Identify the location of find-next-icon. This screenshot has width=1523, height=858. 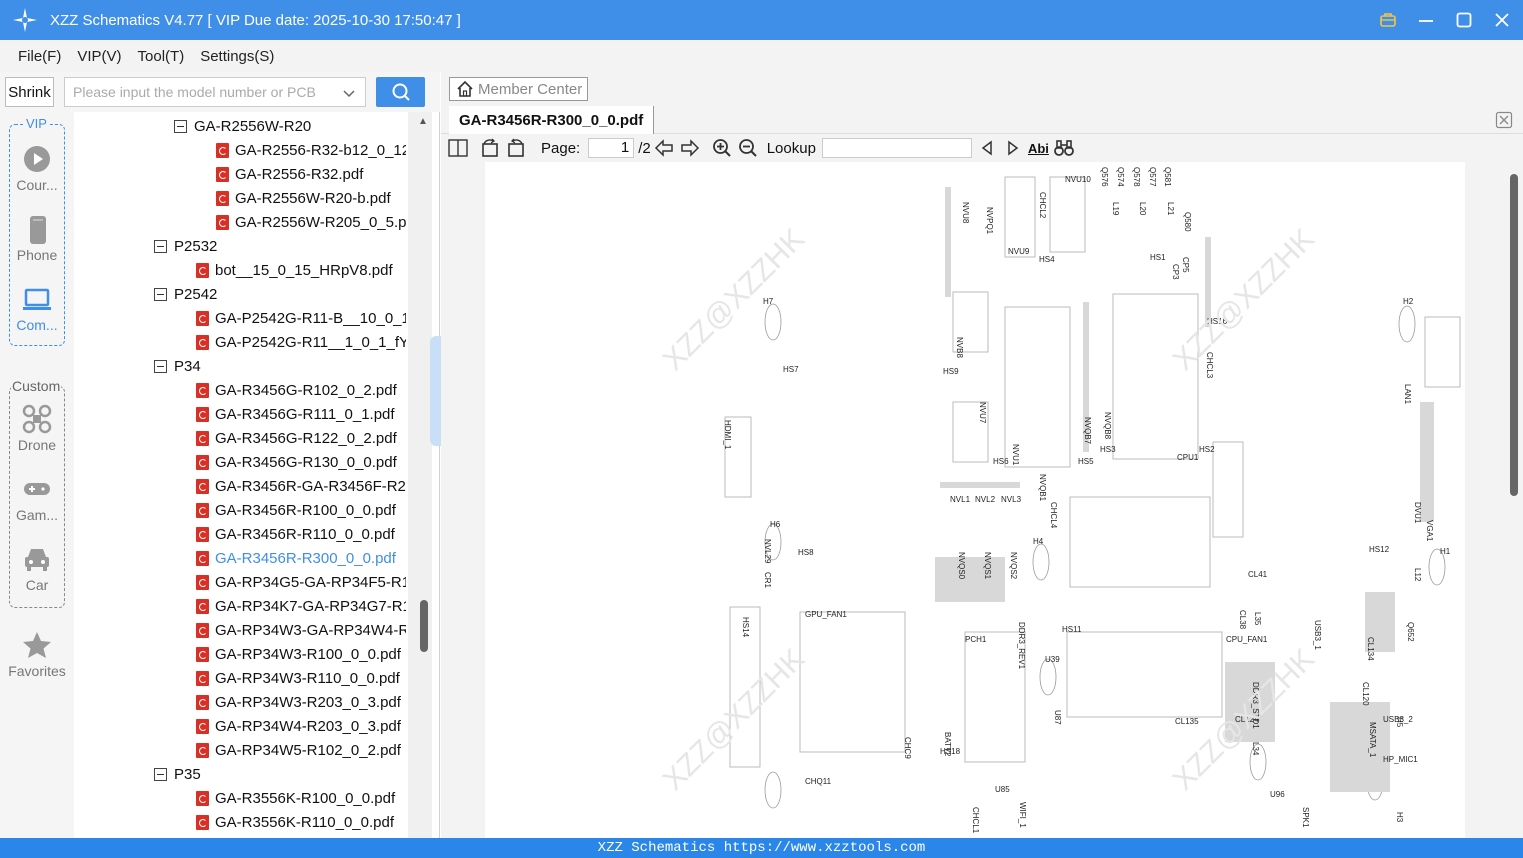
(1013, 148).